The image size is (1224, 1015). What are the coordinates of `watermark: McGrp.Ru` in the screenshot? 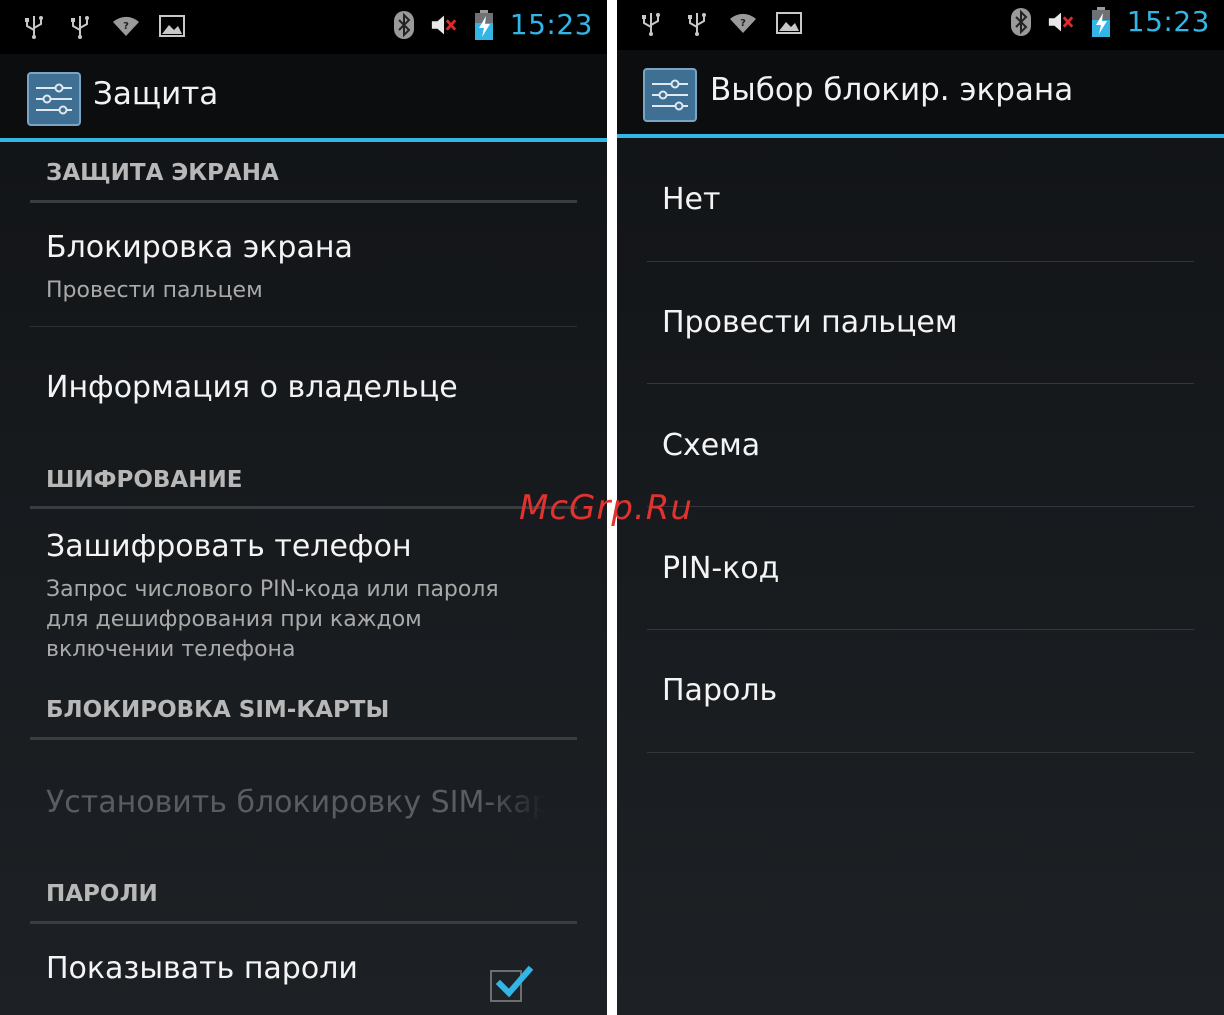 It's located at (606, 508).